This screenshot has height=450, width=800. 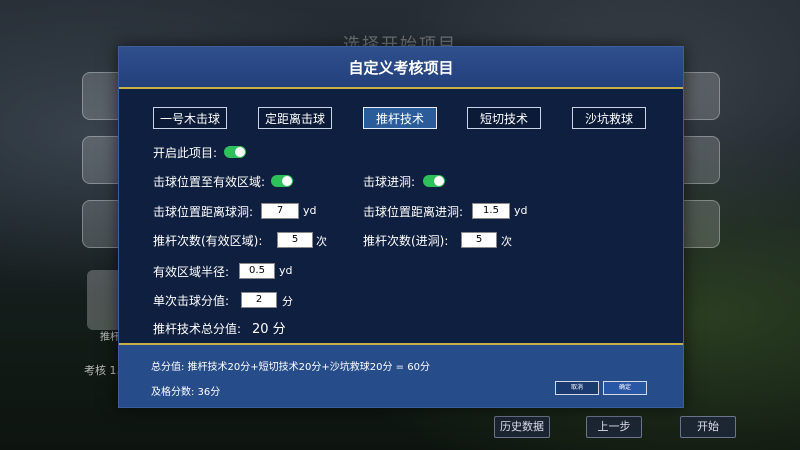 I want to click on project-tabs: 一号木击球 定距离击球 推杆技术 短切技术 沙坑救球, so click(x=401, y=119).